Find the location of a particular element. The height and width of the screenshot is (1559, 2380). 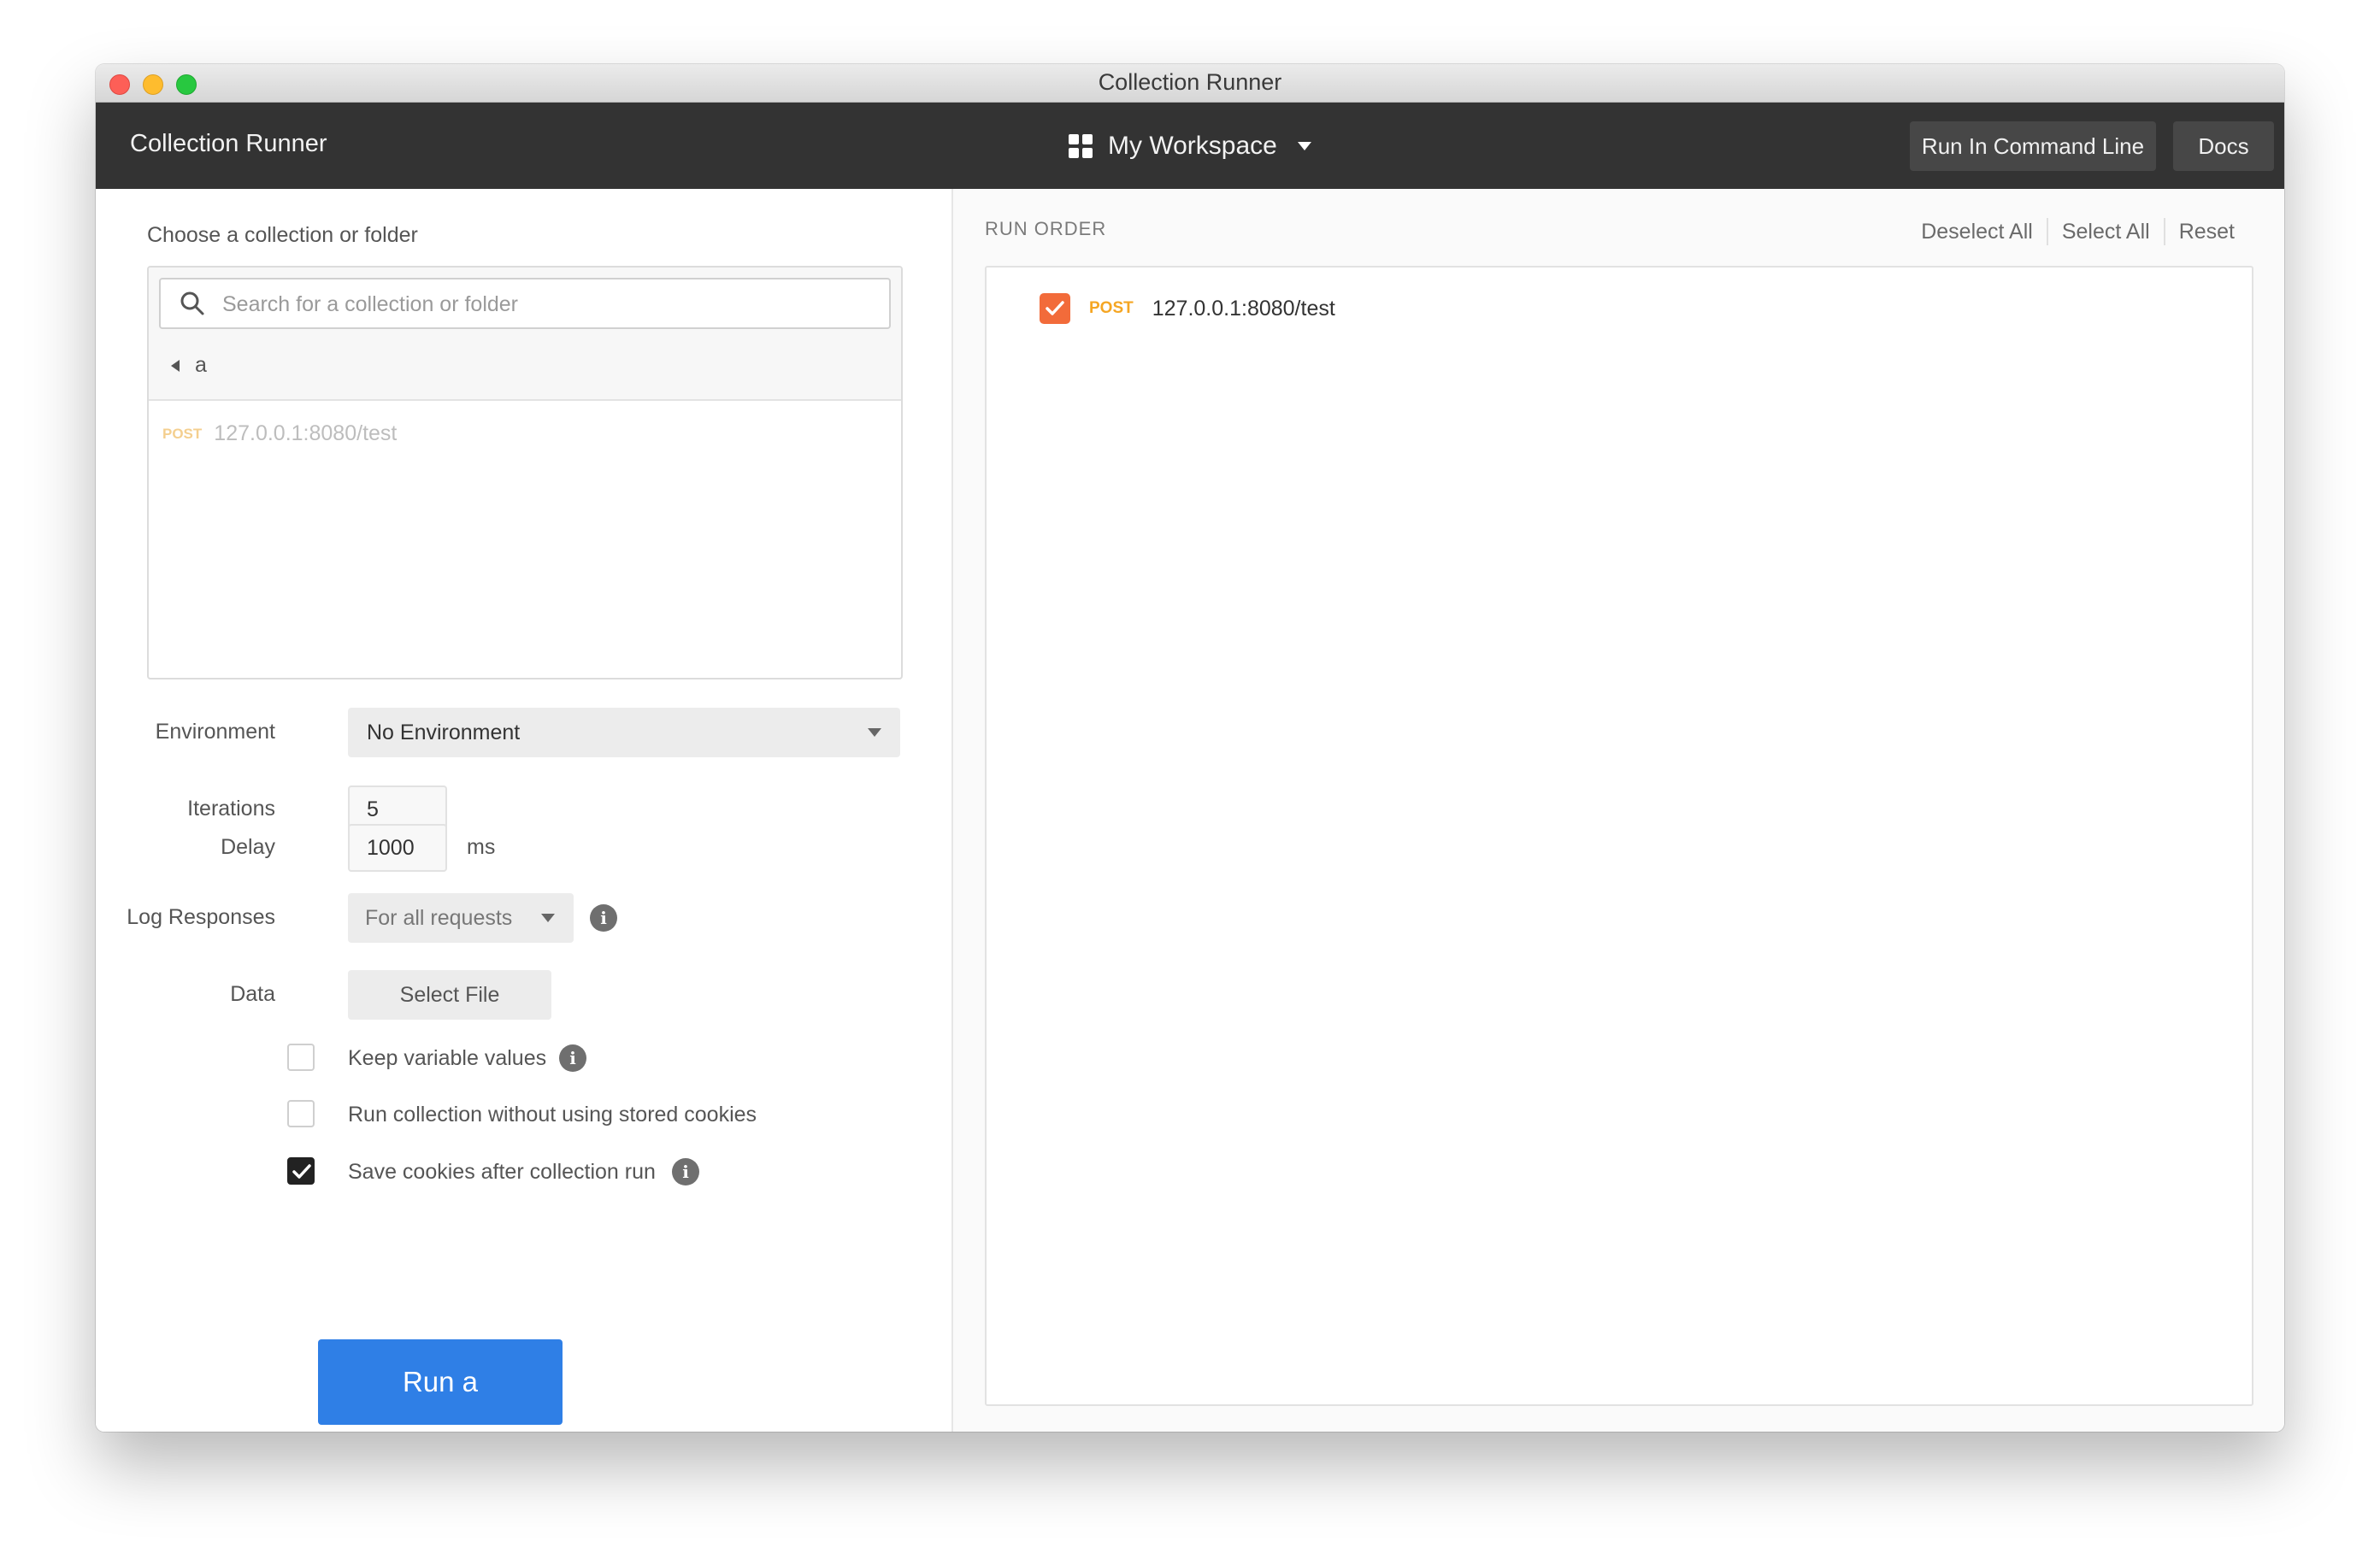

run-in-command-line-button: Run In Command Line is located at coordinates (2033, 146).